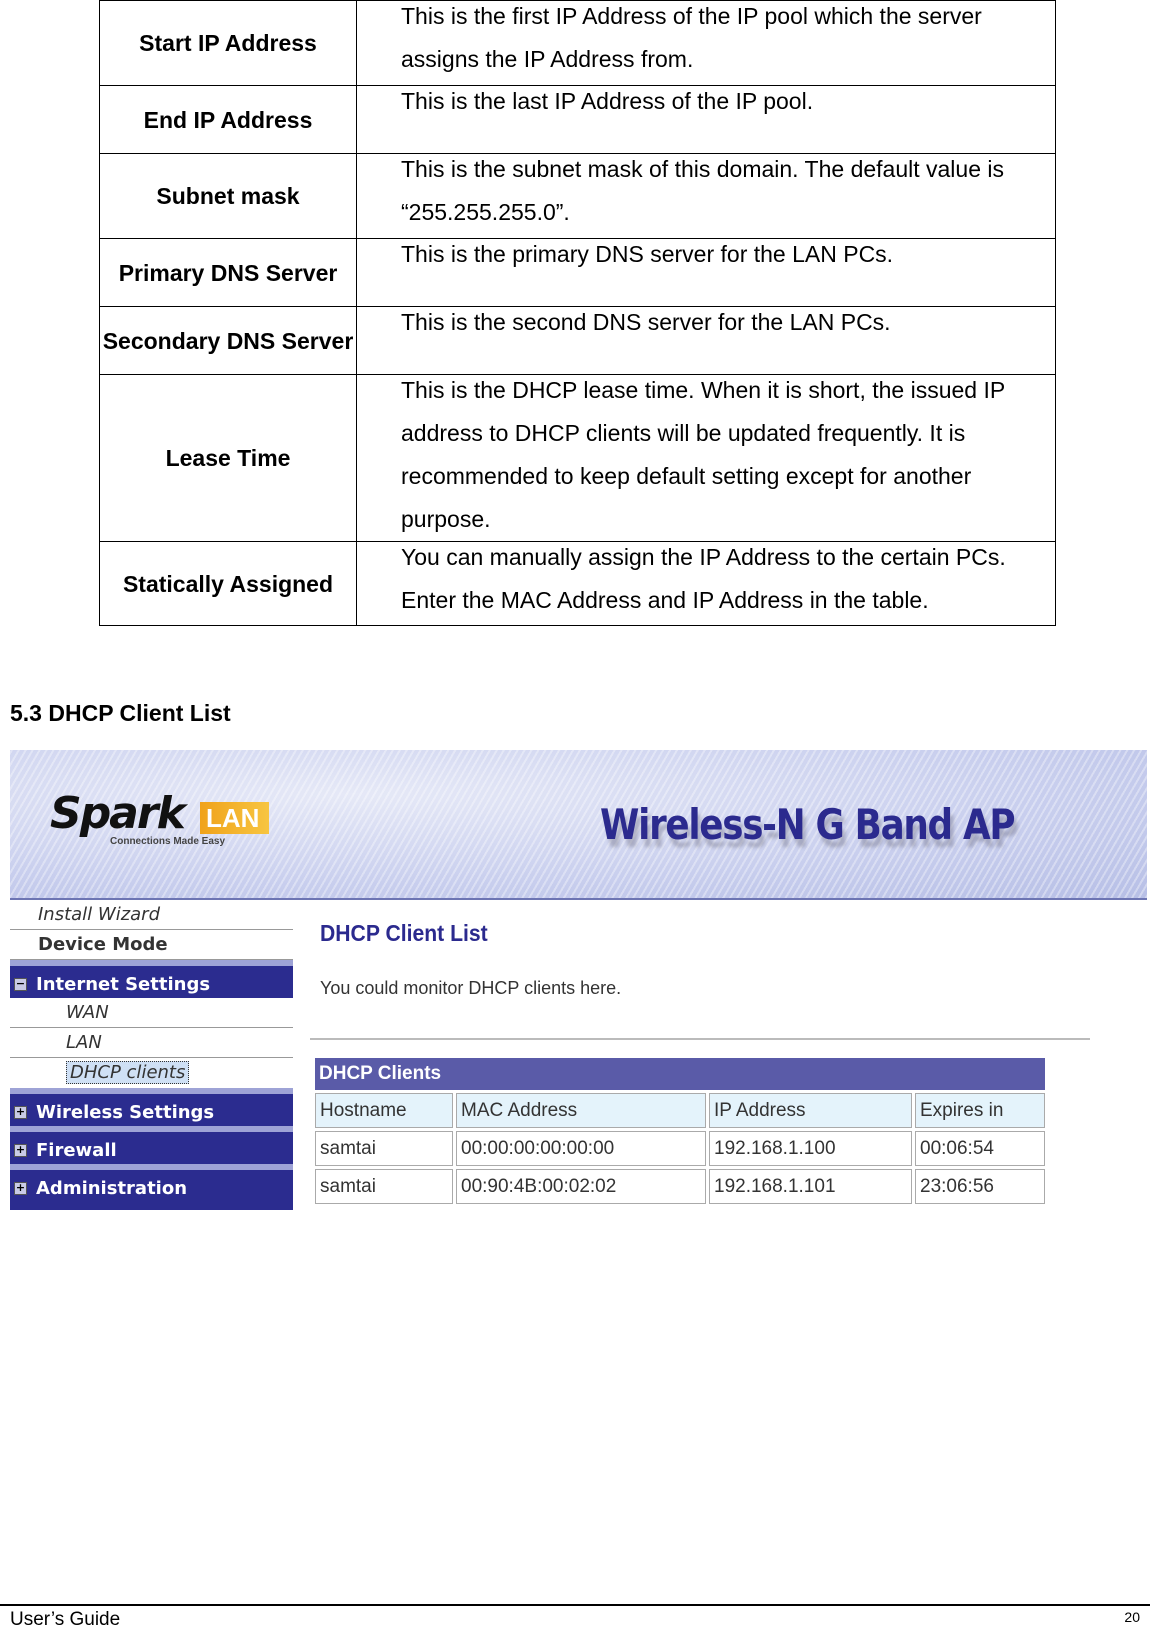  Describe the element at coordinates (151, 915) in the screenshot. I see `nav-install-wizard: Install Wizard` at that location.